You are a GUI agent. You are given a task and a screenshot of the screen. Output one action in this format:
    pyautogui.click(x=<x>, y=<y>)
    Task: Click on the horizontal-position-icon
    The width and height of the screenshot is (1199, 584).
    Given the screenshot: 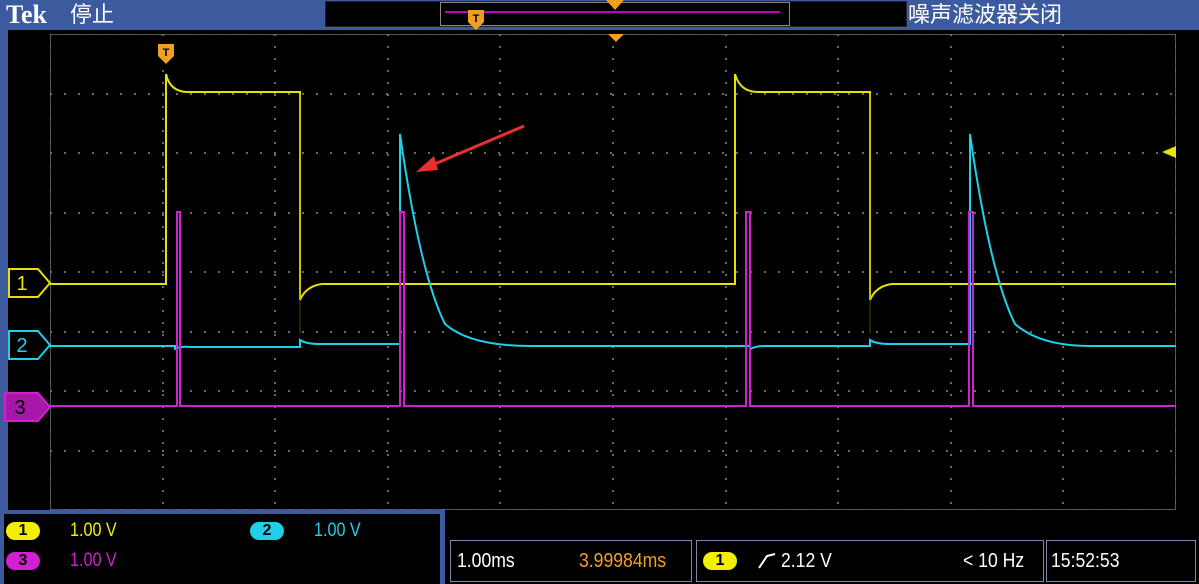 What is the action you would take?
    pyautogui.click(x=616, y=38)
    